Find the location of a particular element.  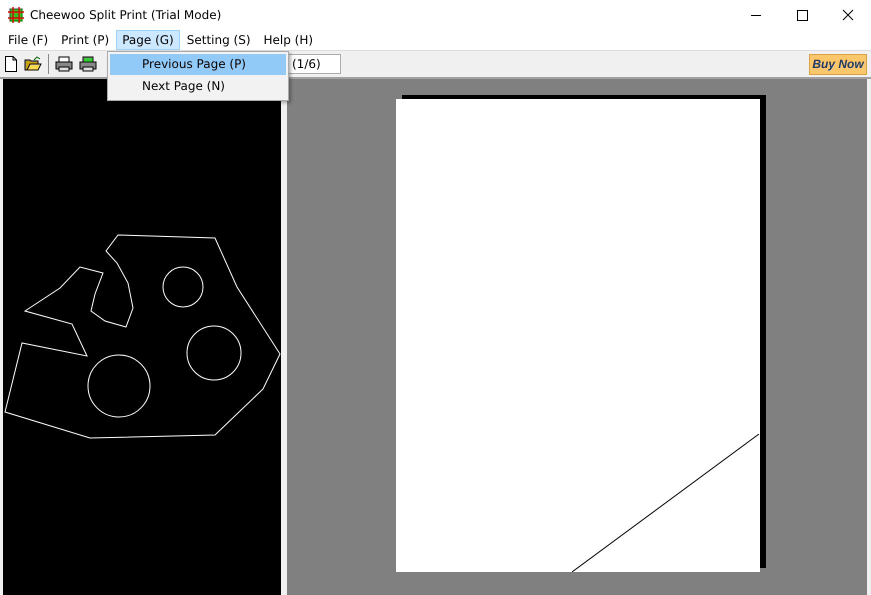

app-icon is located at coordinates (16, 15).